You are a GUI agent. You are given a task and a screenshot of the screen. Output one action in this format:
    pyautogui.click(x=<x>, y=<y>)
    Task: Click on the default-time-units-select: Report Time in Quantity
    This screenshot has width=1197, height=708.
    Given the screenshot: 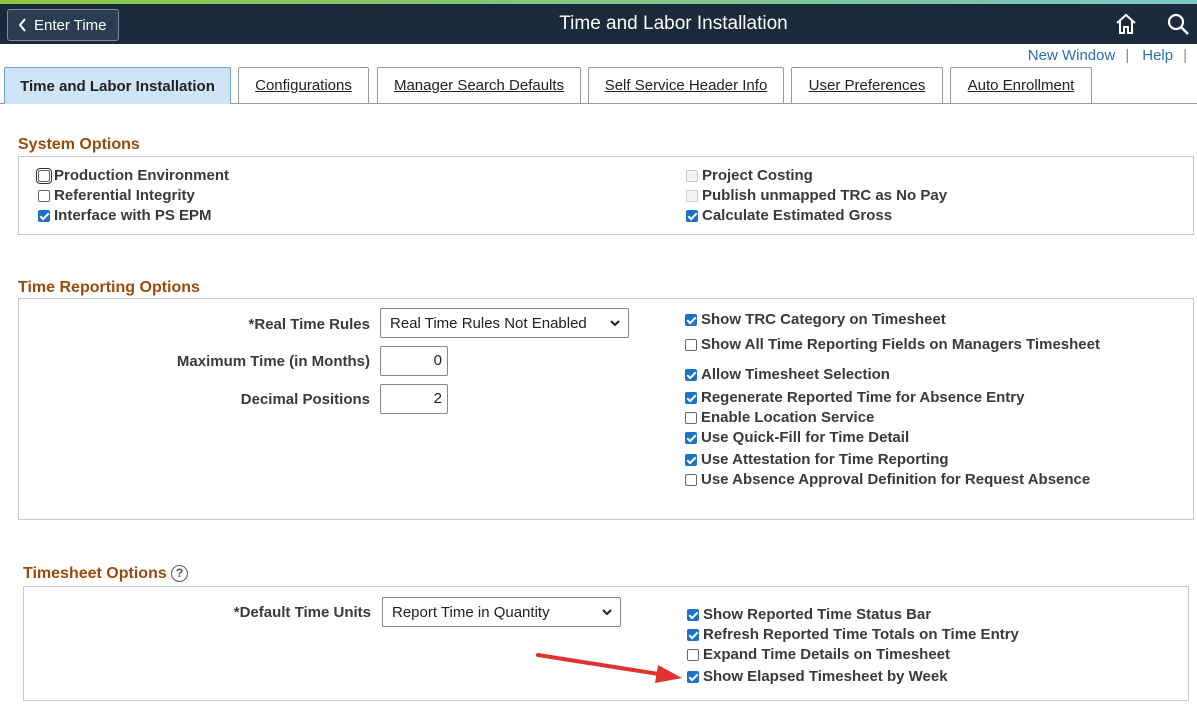 What is the action you would take?
    pyautogui.click(x=501, y=612)
    